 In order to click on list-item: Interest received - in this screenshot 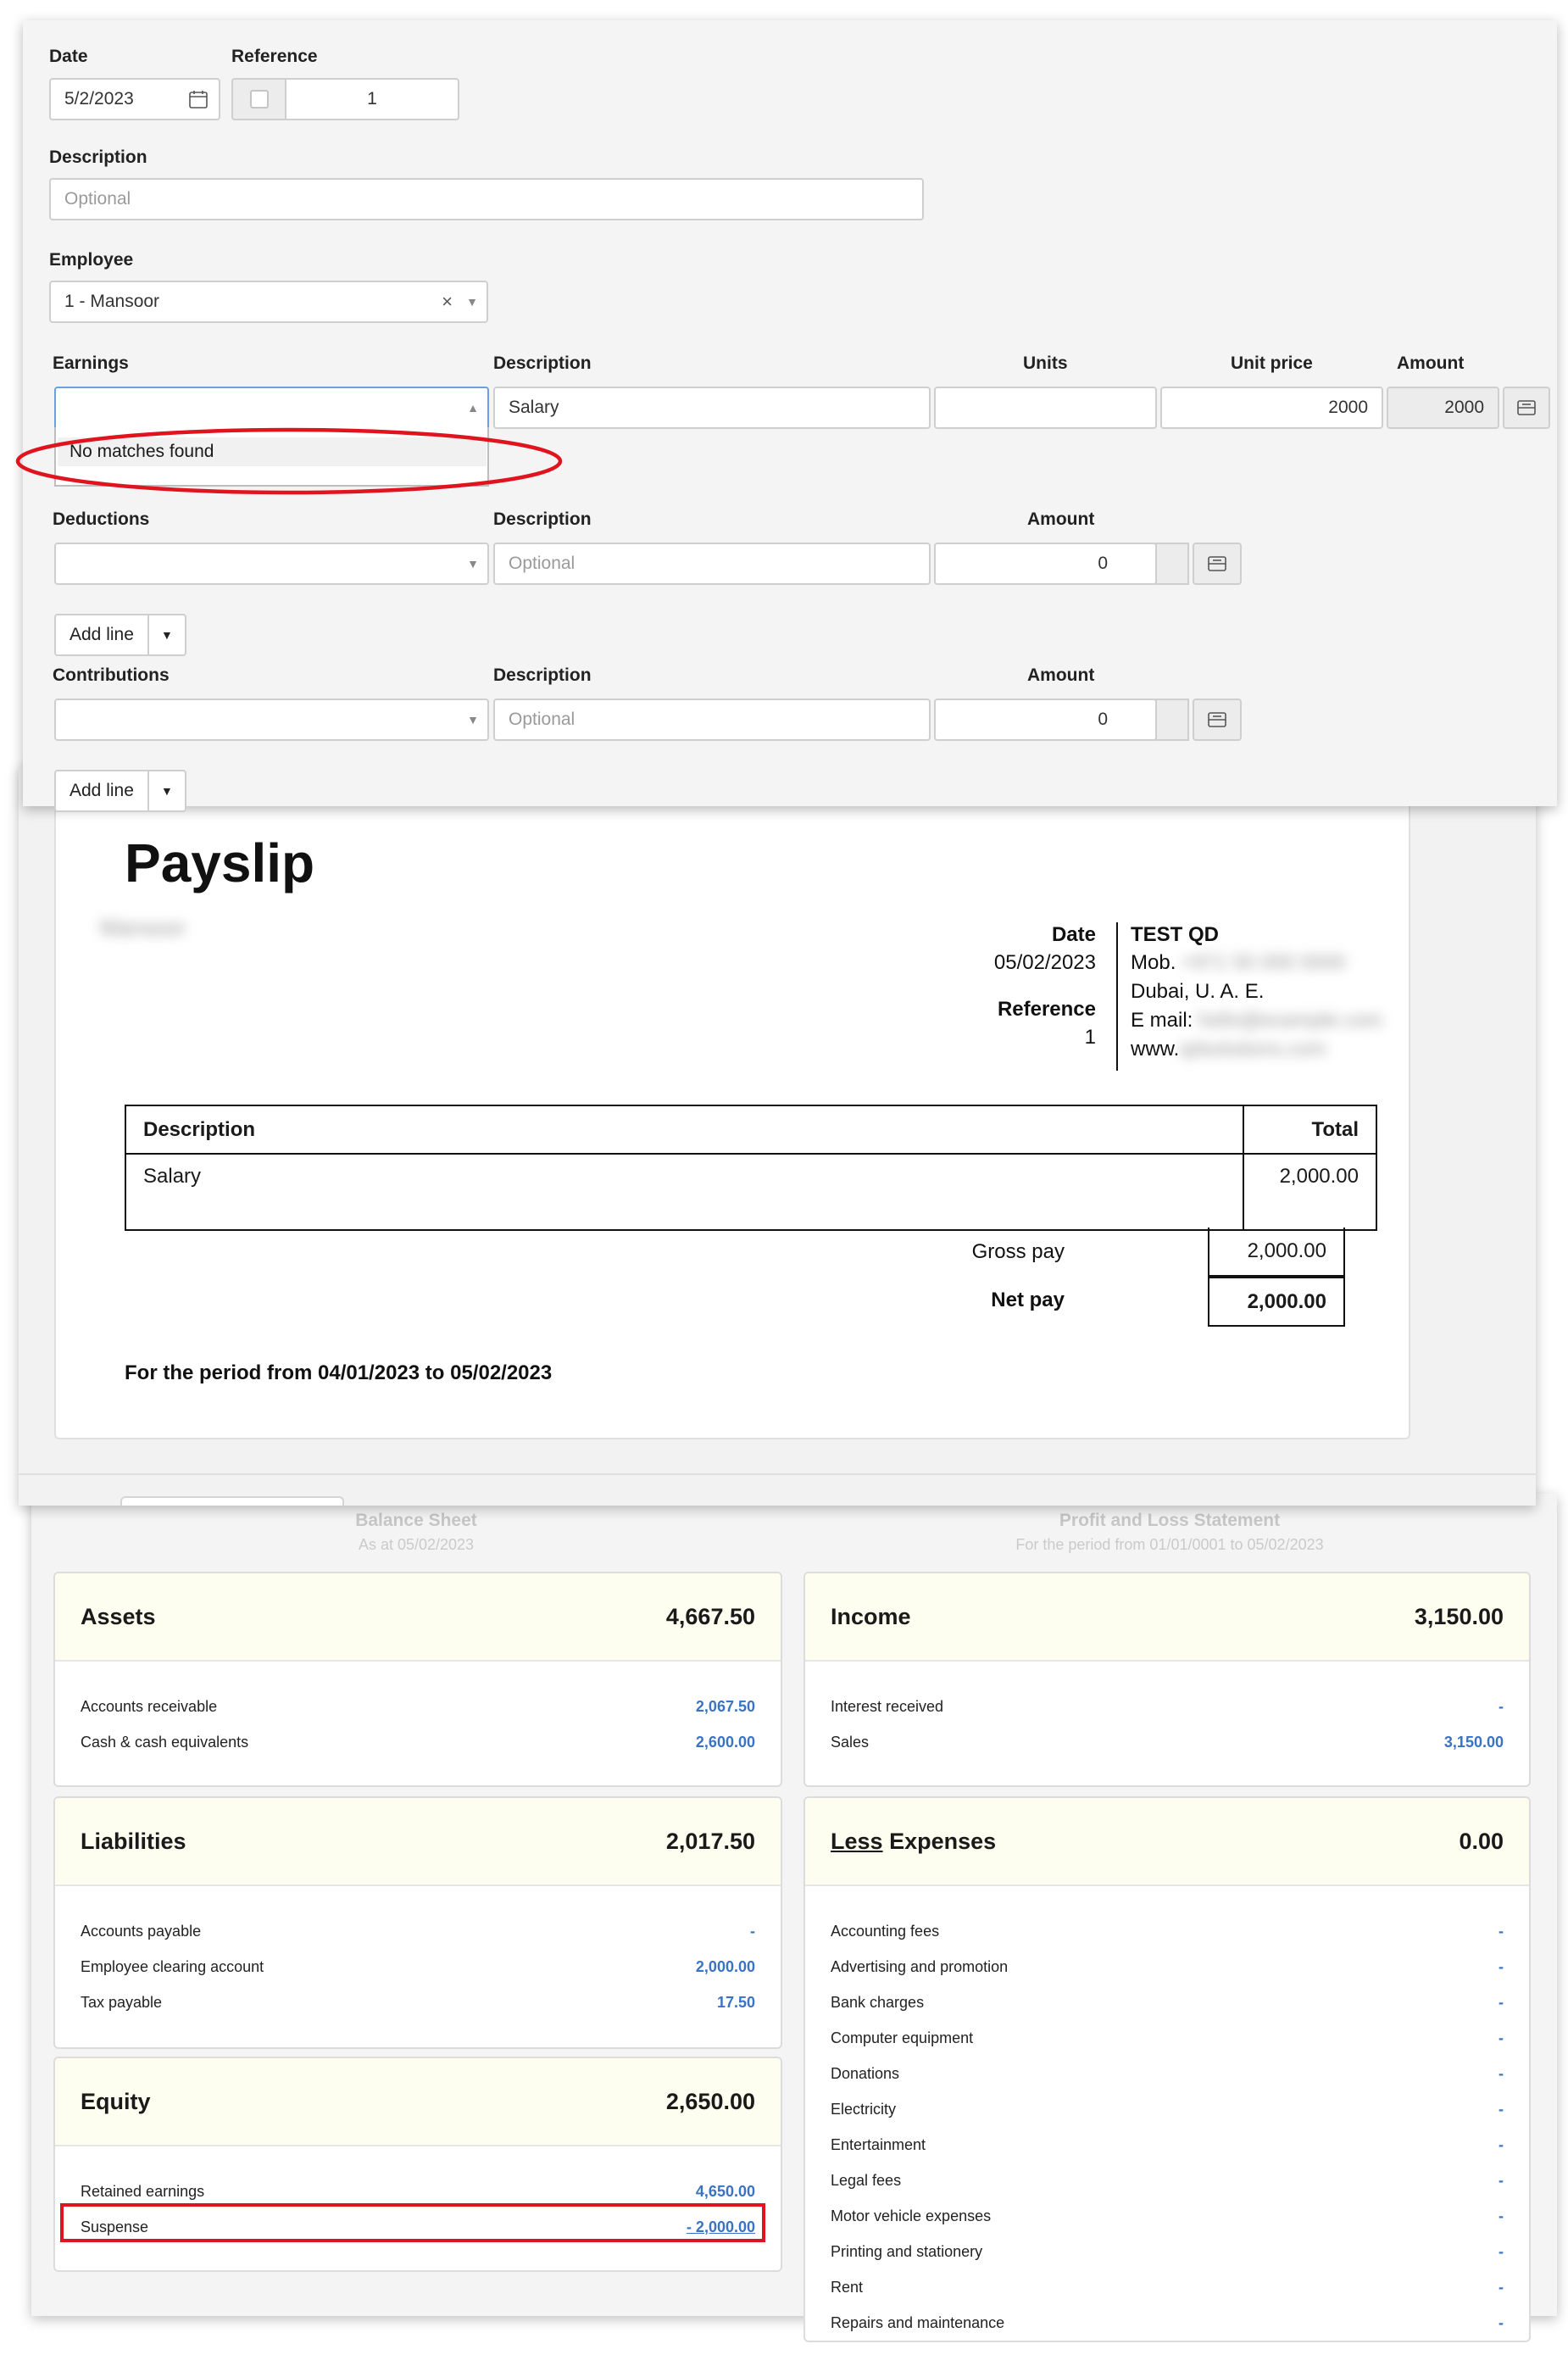, I will do `click(1167, 1706)`.